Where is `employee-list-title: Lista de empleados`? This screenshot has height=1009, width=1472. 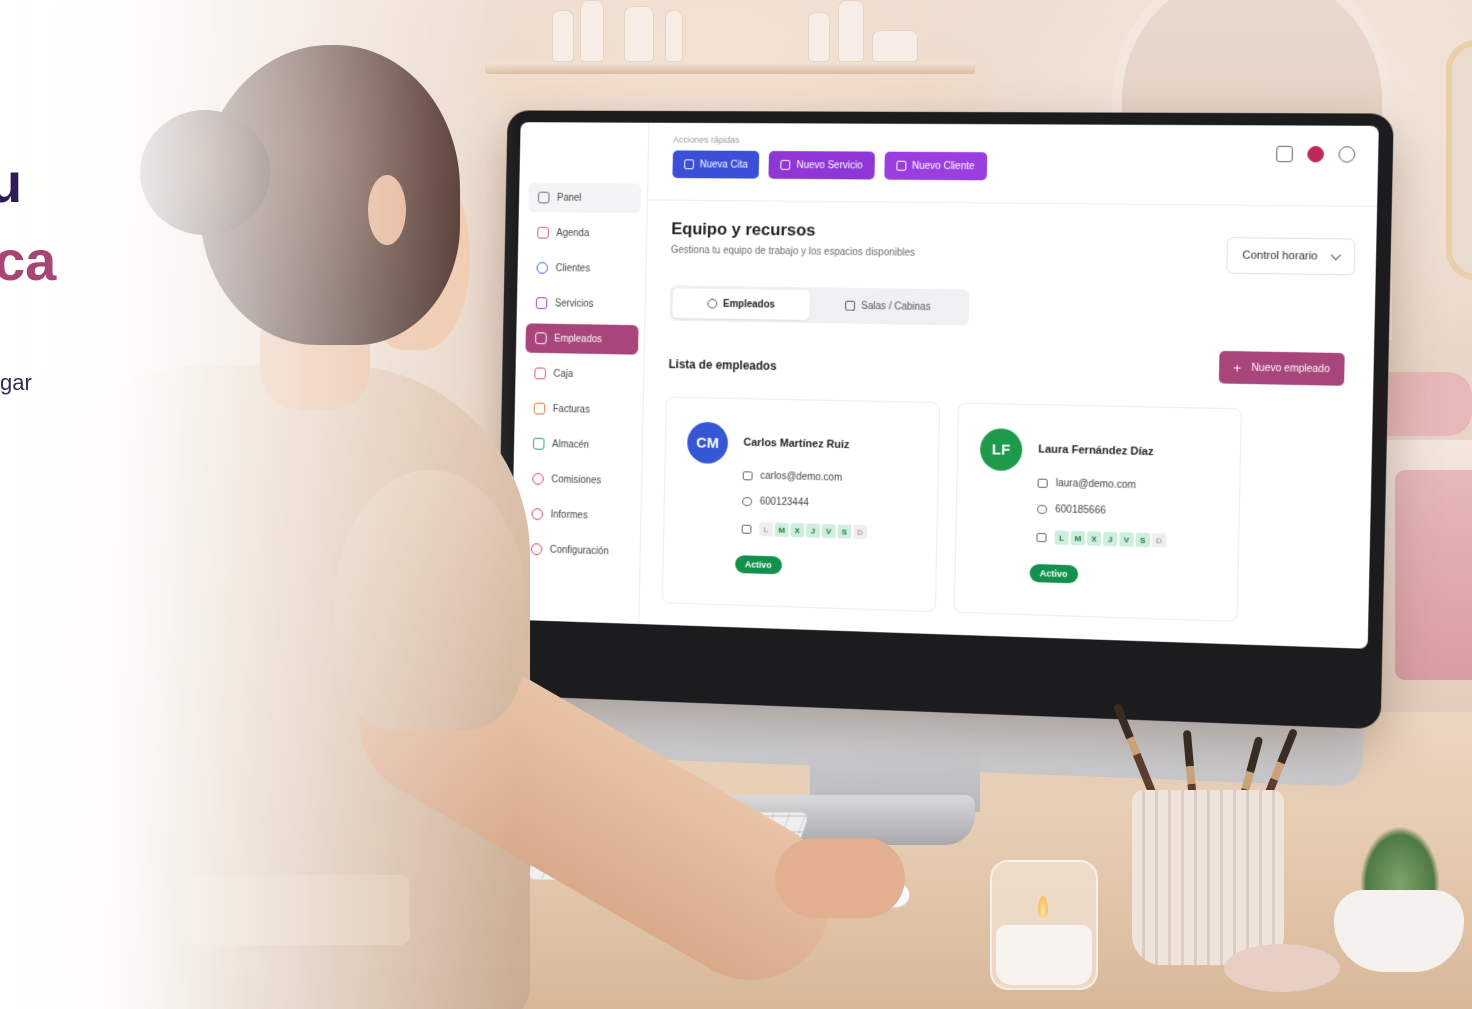 employee-list-title: Lista de empleados is located at coordinates (722, 365).